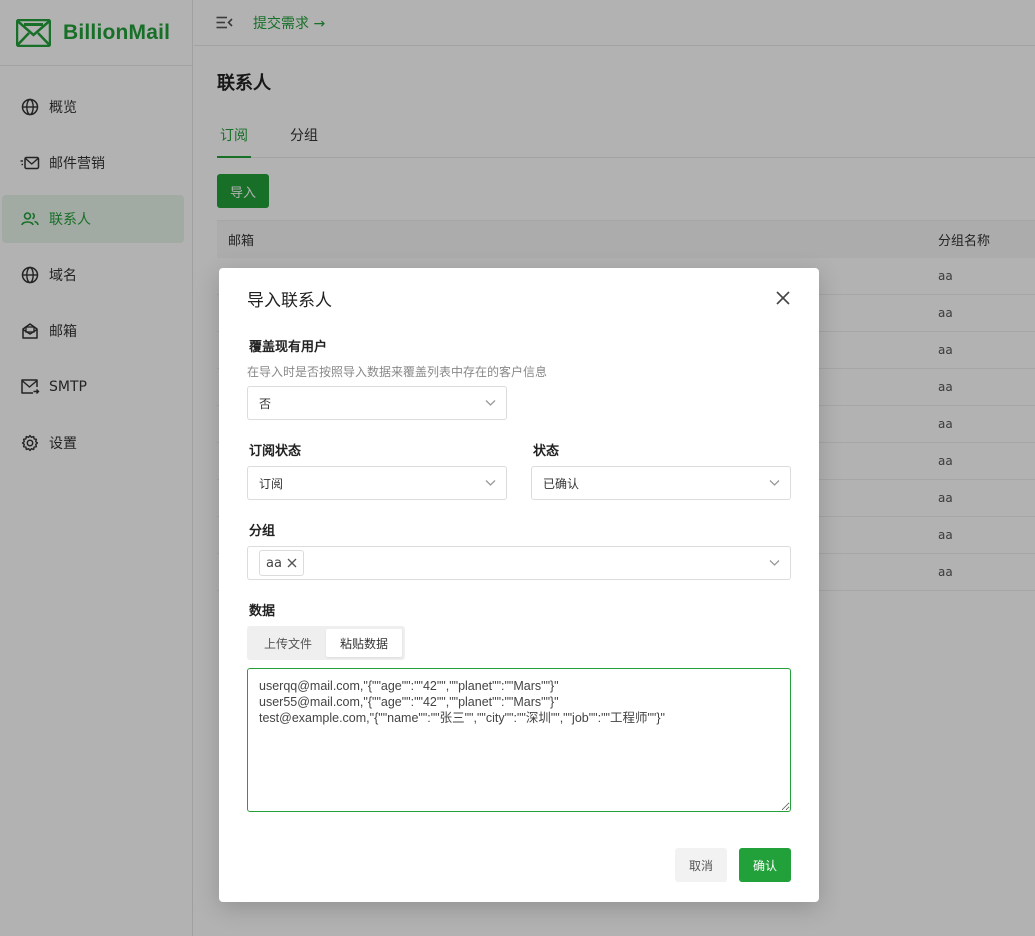  I want to click on group-tag: aa, so click(281, 563).